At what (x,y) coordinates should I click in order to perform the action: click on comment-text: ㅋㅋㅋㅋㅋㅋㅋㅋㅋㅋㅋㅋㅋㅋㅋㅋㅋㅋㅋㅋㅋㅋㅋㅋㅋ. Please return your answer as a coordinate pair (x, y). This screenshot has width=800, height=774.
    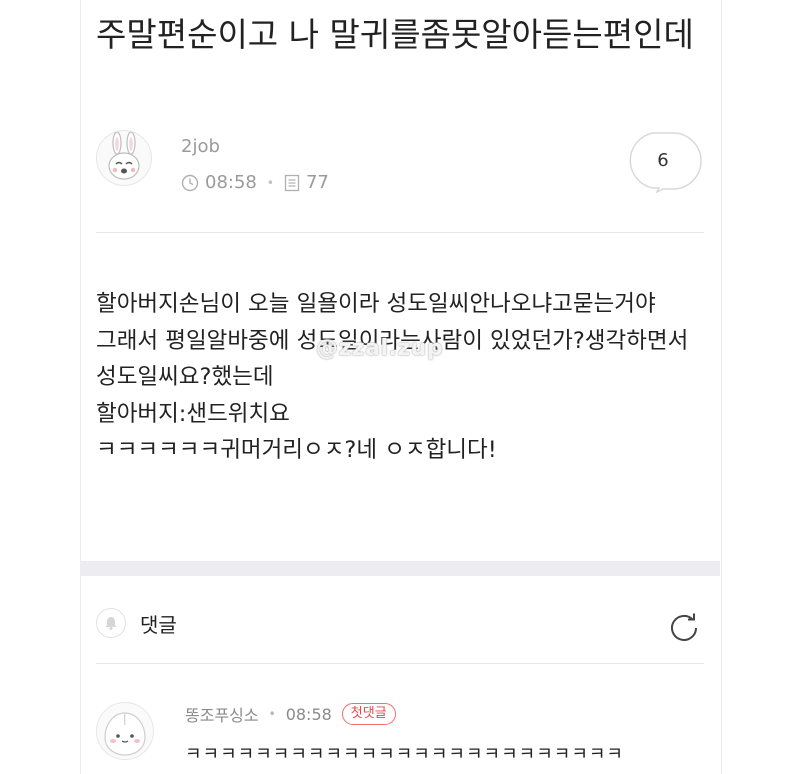
    Looking at the image, I should click on (404, 754).